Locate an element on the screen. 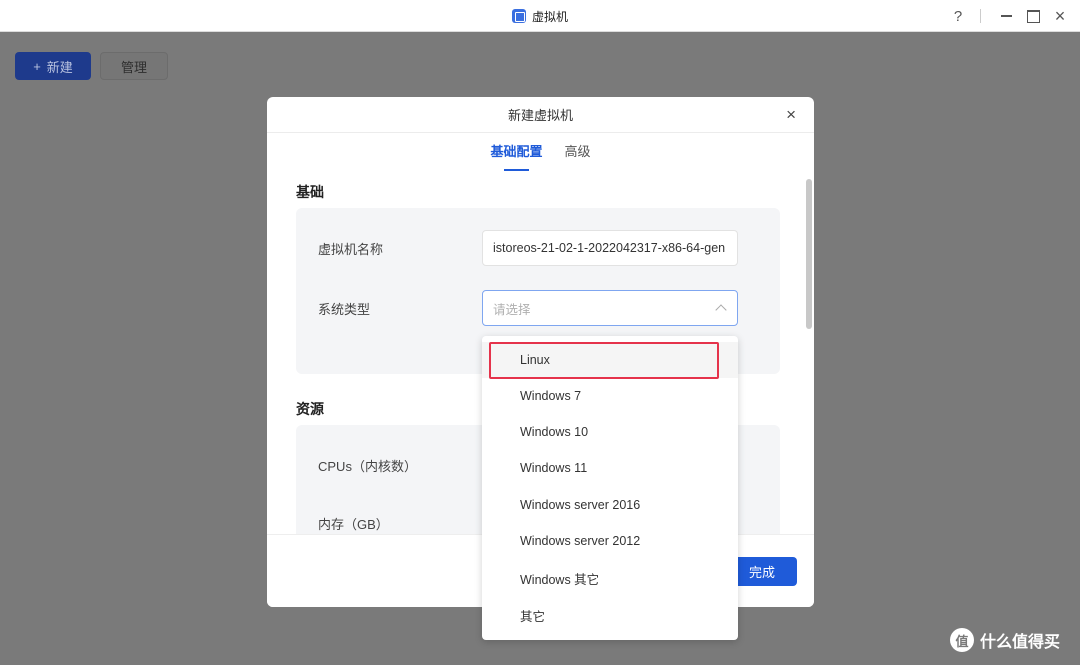 The width and height of the screenshot is (1080, 665). window-title: 虚拟机 is located at coordinates (549, 16).